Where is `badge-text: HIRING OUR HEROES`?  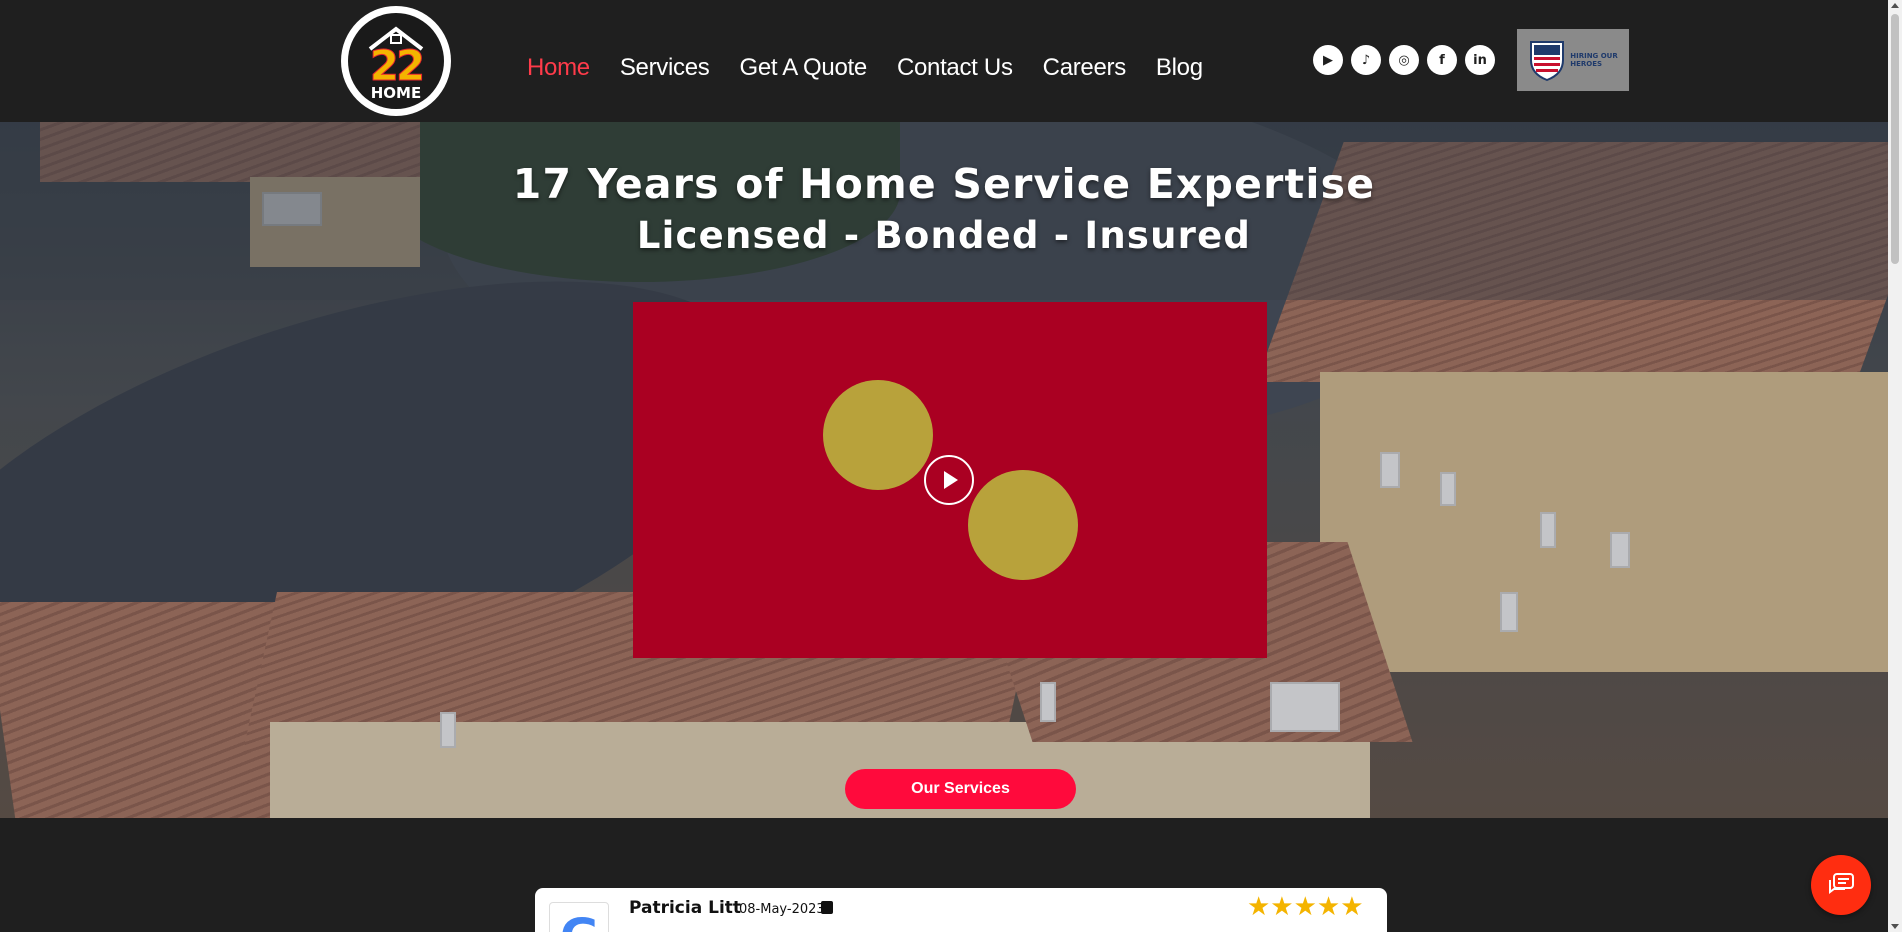
badge-text: HIRING OUR HEROES is located at coordinates (1594, 60).